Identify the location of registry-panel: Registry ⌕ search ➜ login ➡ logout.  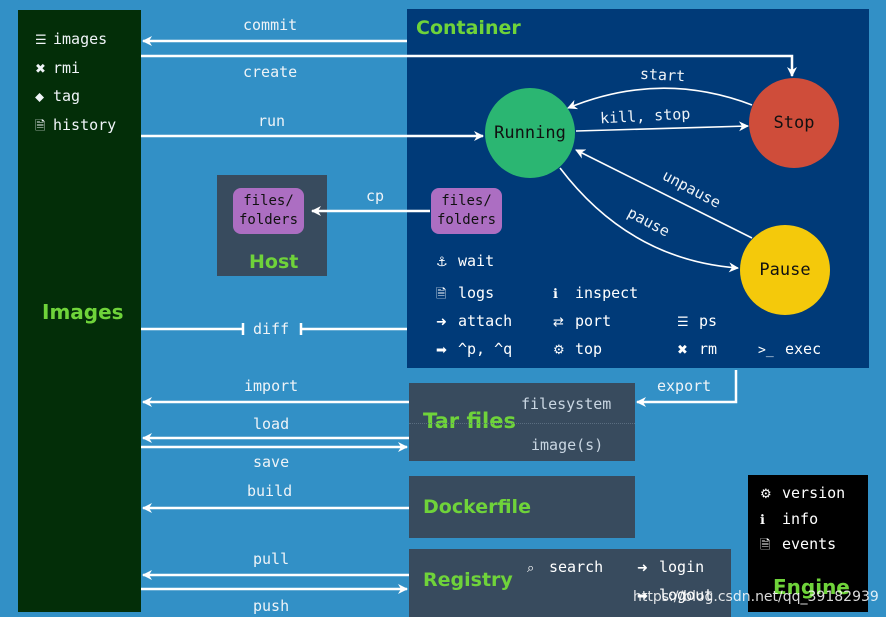
(570, 583).